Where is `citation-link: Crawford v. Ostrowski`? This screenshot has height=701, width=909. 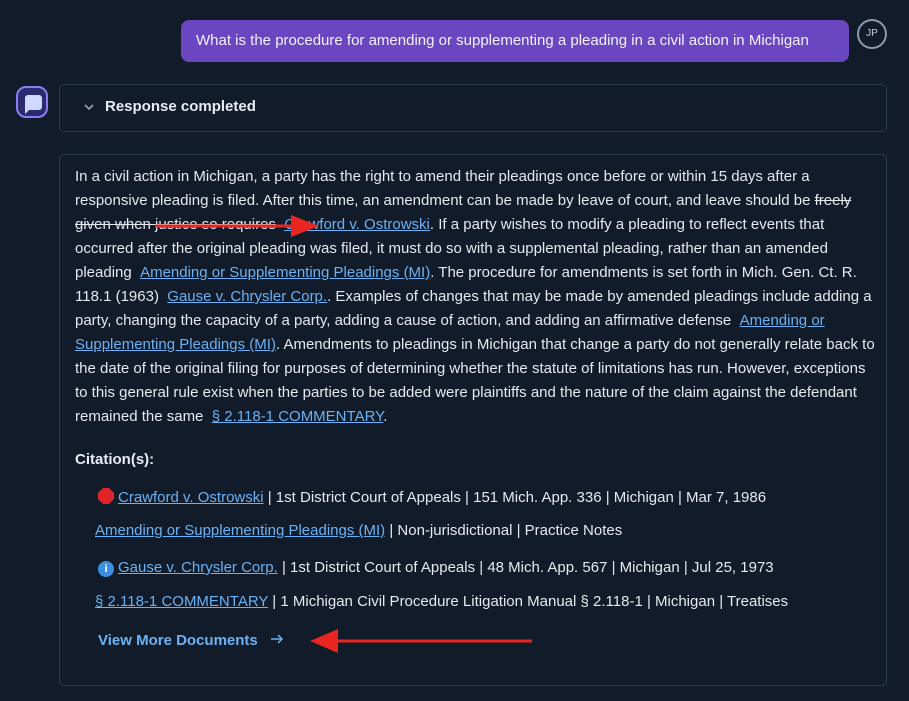
citation-link: Crawford v. Ostrowski is located at coordinates (191, 497).